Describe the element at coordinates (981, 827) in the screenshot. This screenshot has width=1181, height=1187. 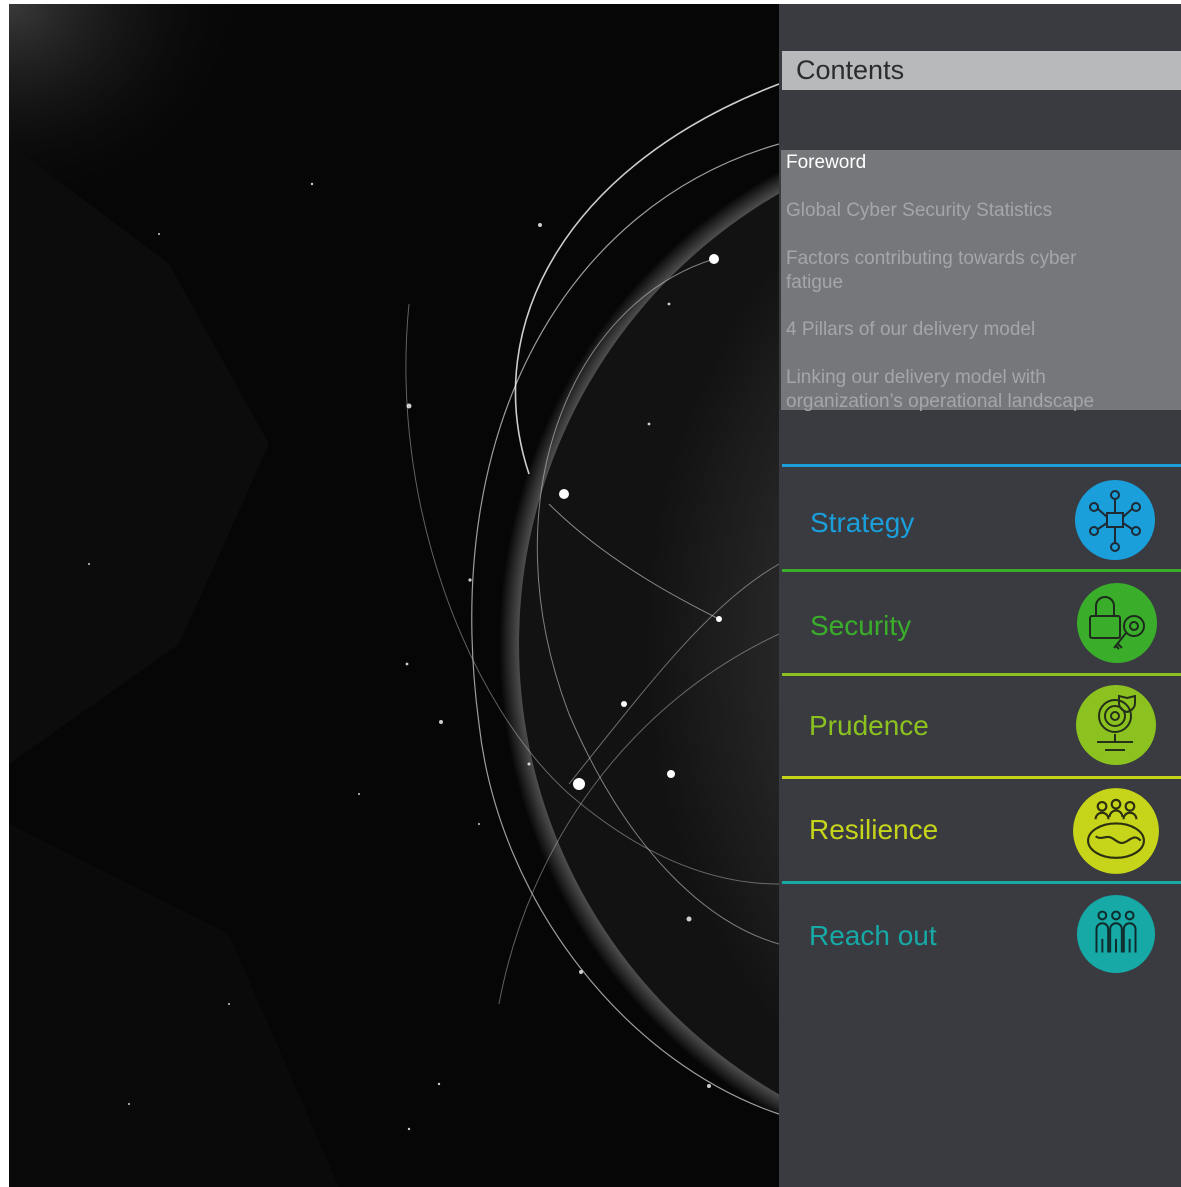
I see `pillar-resilience: Resilience` at that location.